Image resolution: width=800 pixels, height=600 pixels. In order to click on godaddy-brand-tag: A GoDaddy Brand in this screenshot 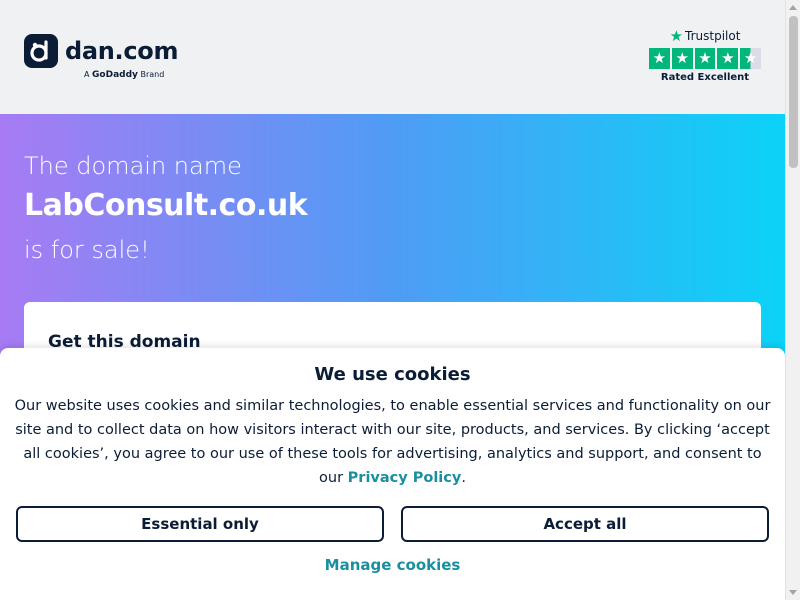, I will do `click(124, 75)`.